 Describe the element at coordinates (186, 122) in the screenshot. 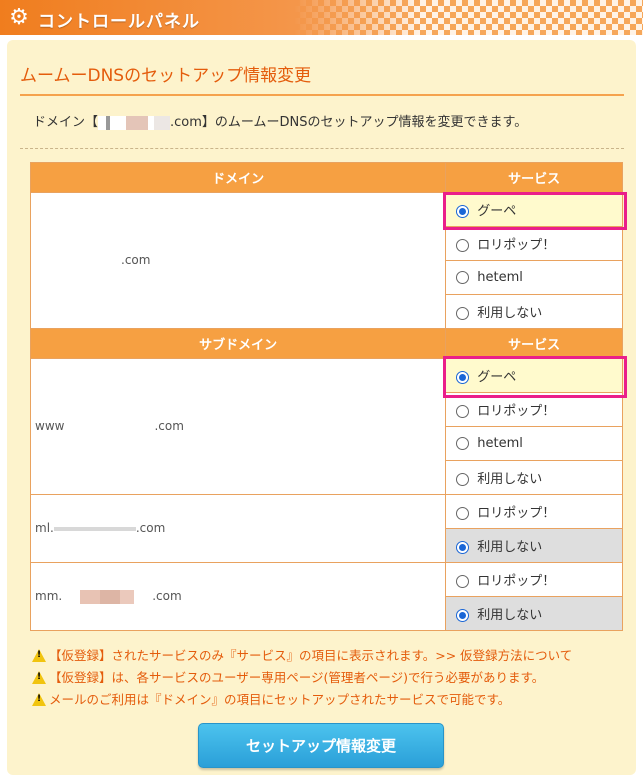

I see `desc-domain-suffix: .com` at that location.